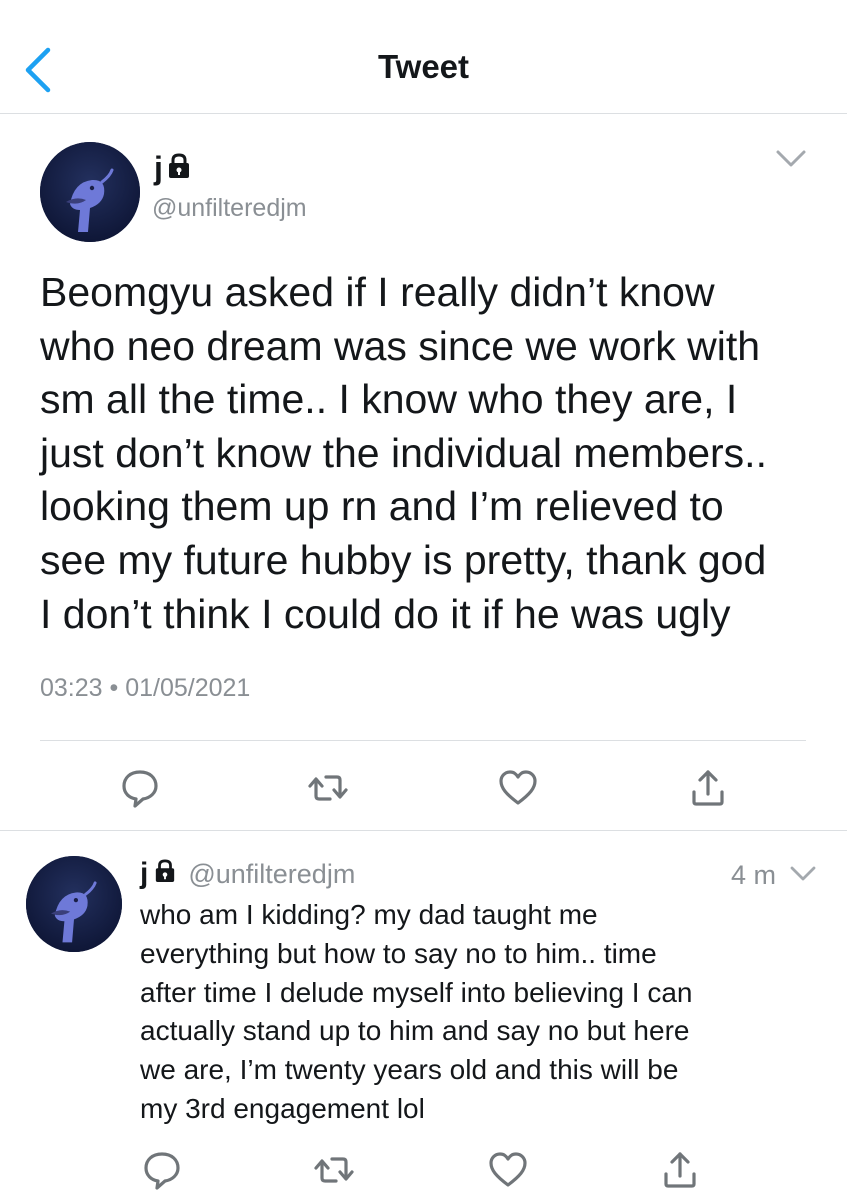 The width and height of the screenshot is (847, 1200). Describe the element at coordinates (754, 875) in the screenshot. I see `tweet-timestamp: 4 m` at that location.